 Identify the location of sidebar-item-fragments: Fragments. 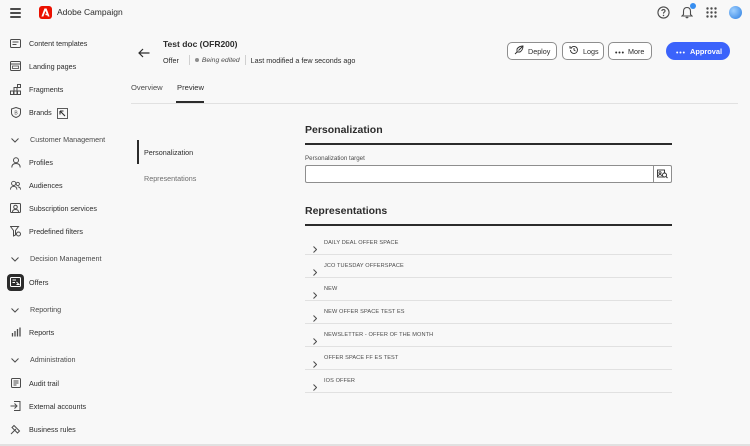
(59, 89).